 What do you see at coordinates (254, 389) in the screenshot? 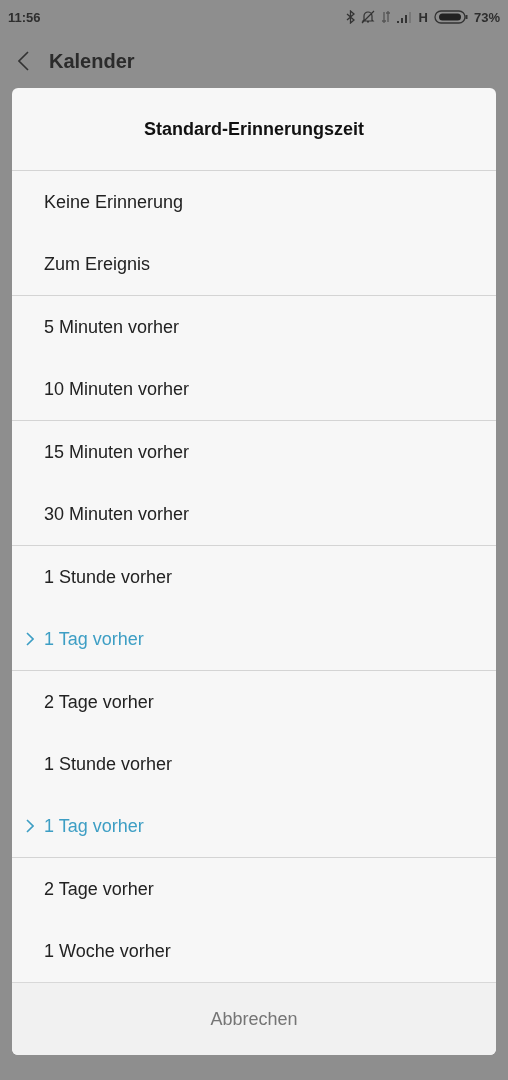
I see `option-item: 10 Minuten vorher` at bounding box center [254, 389].